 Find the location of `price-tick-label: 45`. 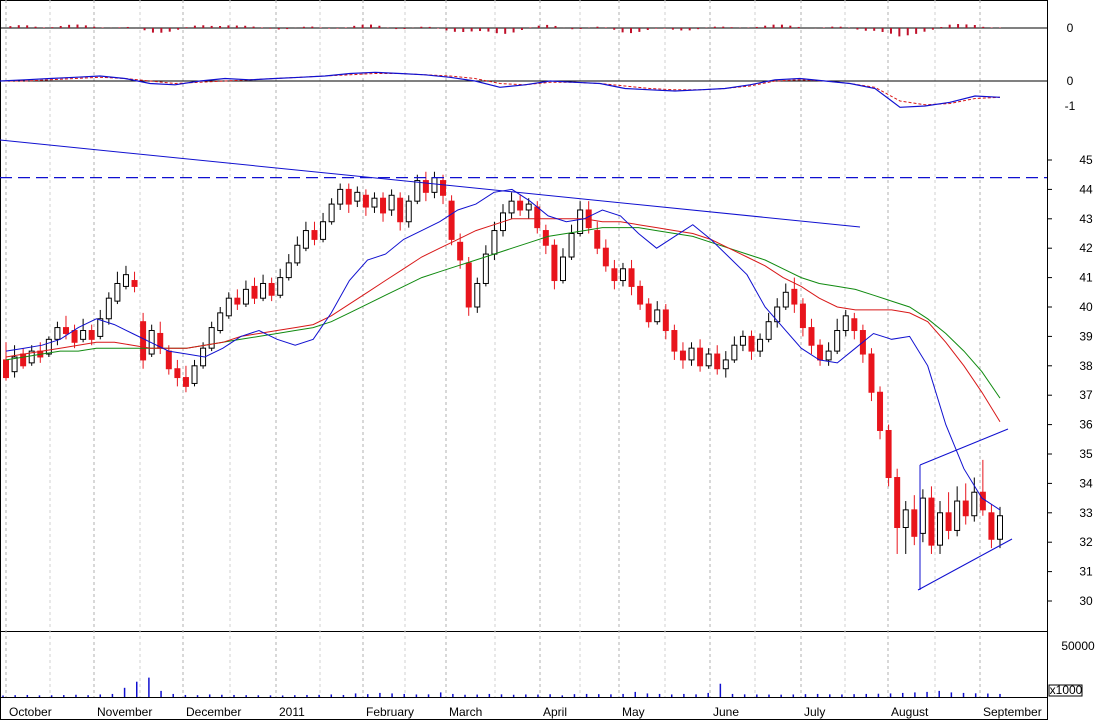

price-tick-label: 45 is located at coordinates (1086, 160).